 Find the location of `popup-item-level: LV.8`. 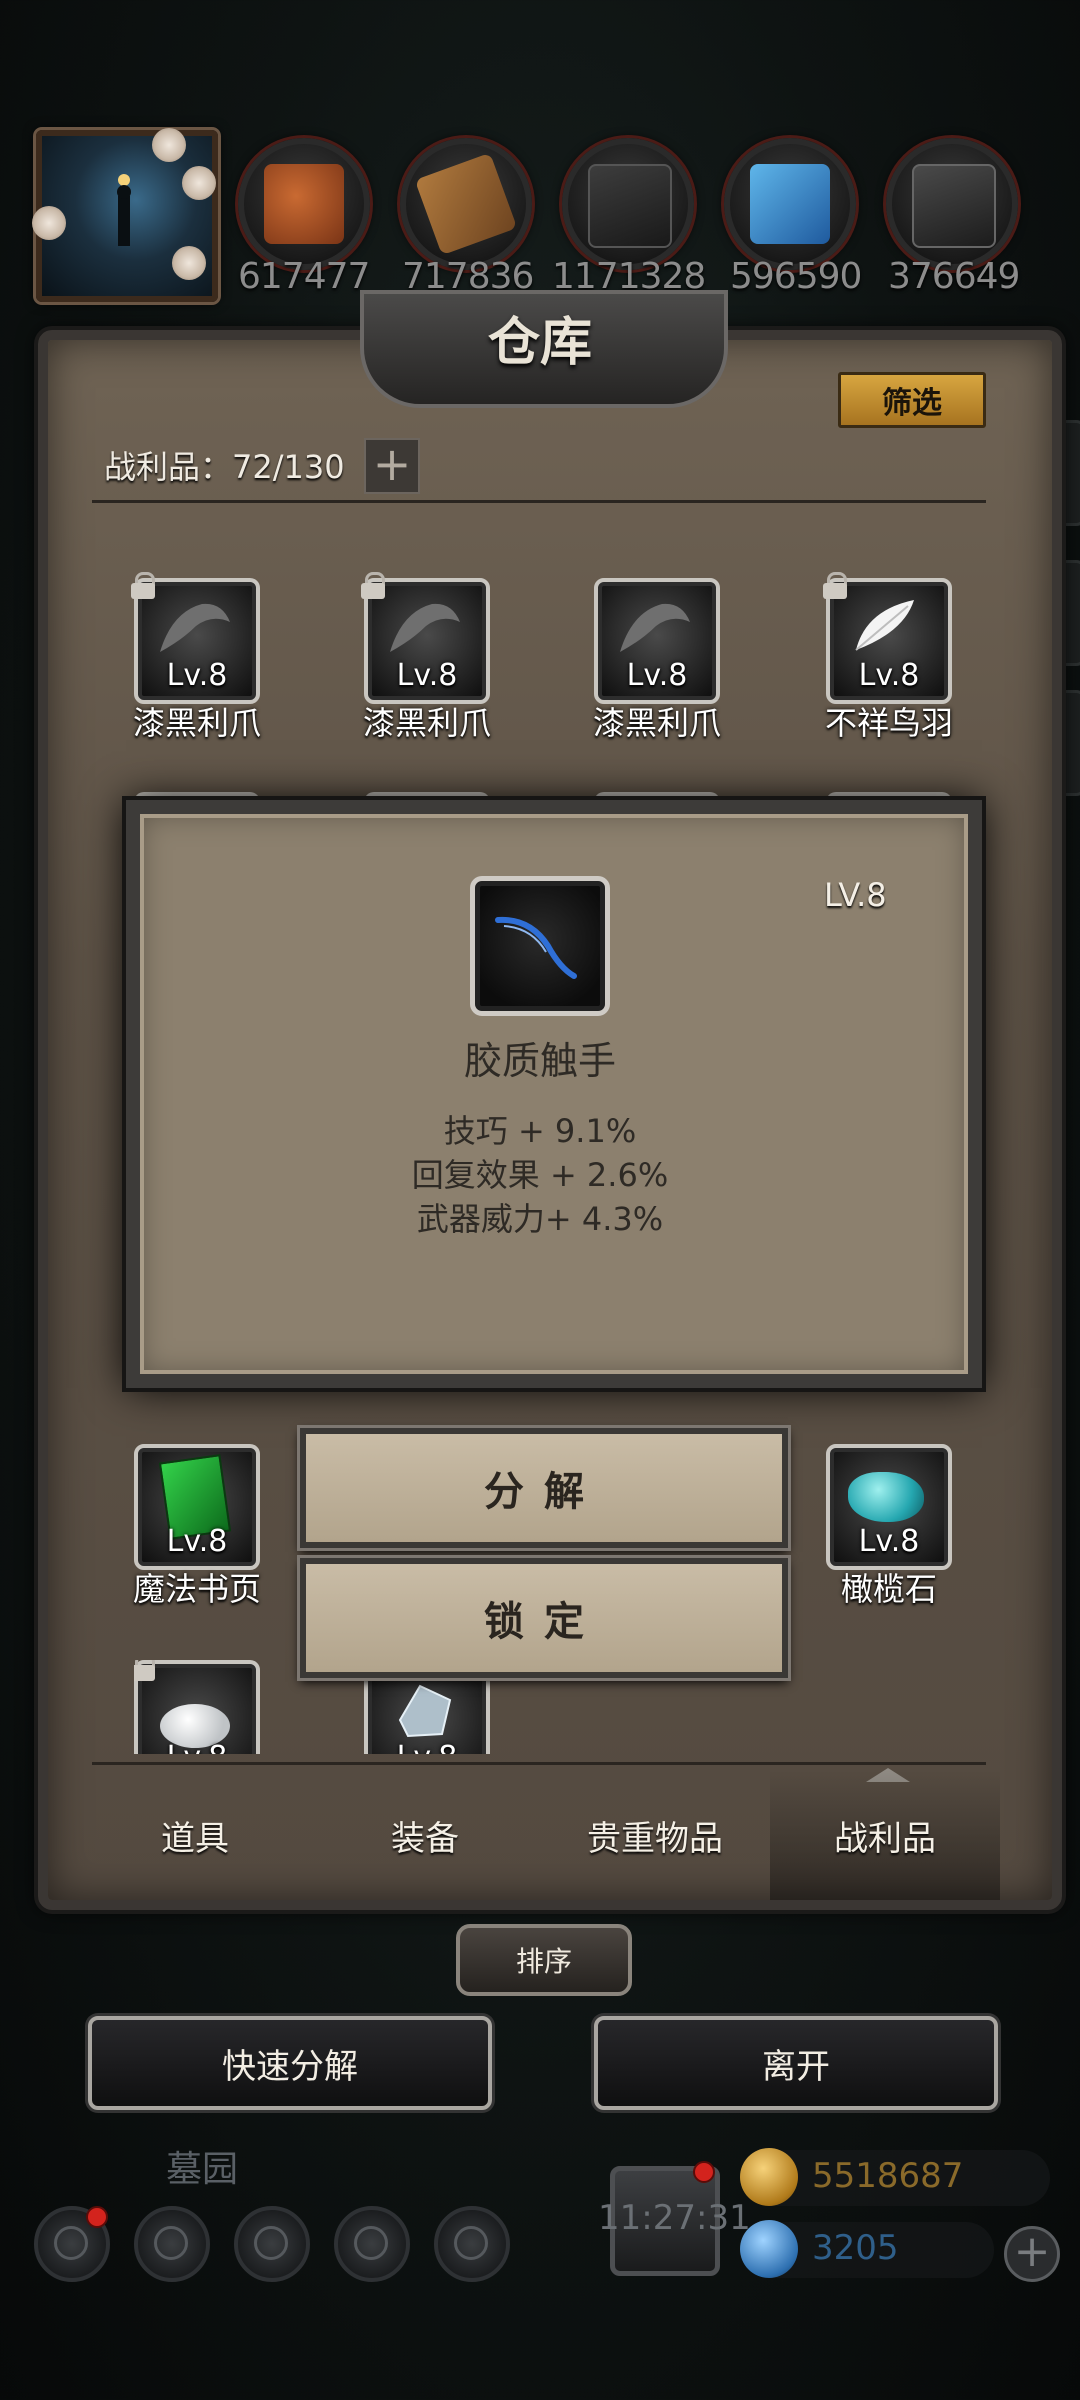

popup-item-level: LV.8 is located at coordinates (855, 895).